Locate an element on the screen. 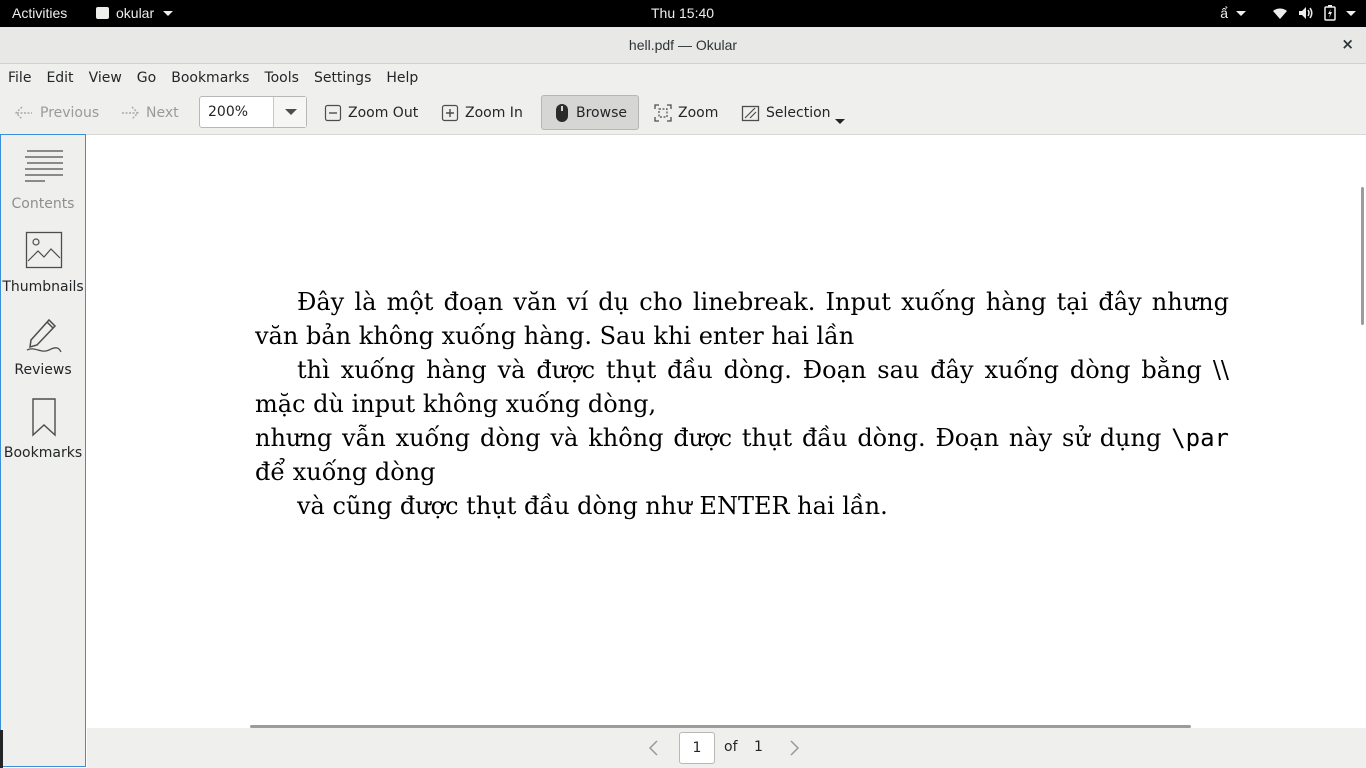 Image resolution: width=1366 pixels, height=768 pixels. zoom-level-combobox: 200% is located at coordinates (253, 112).